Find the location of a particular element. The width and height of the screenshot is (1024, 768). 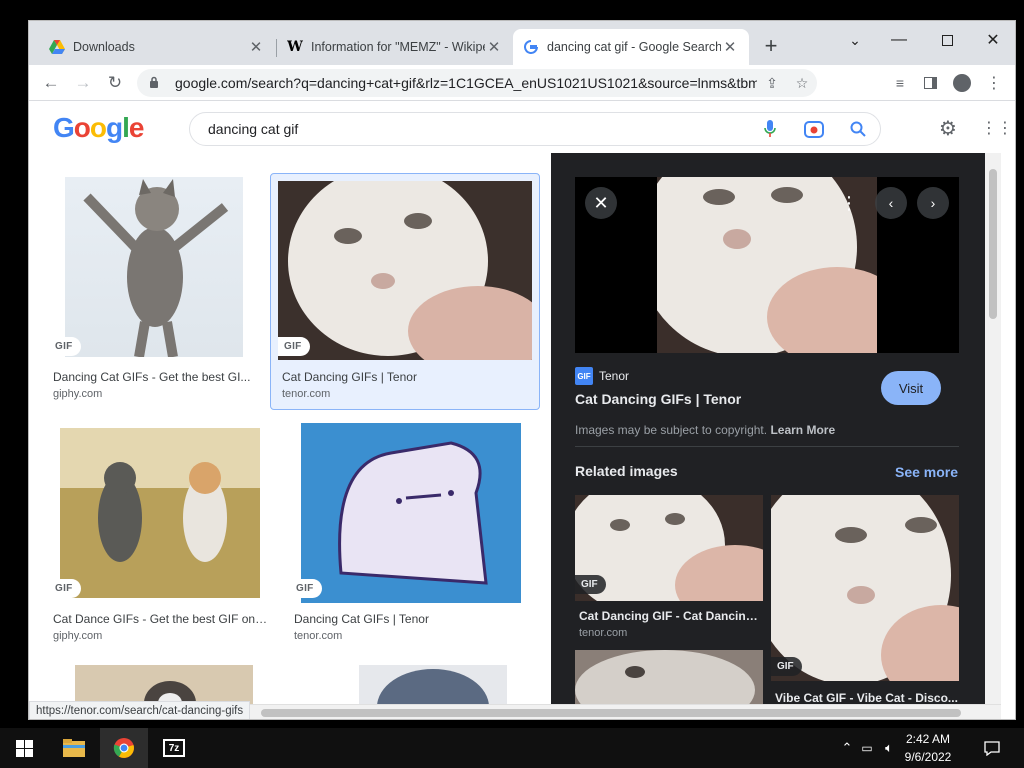

preview-title: Cat Dancing GIFs | Tenor is located at coordinates (658, 399).